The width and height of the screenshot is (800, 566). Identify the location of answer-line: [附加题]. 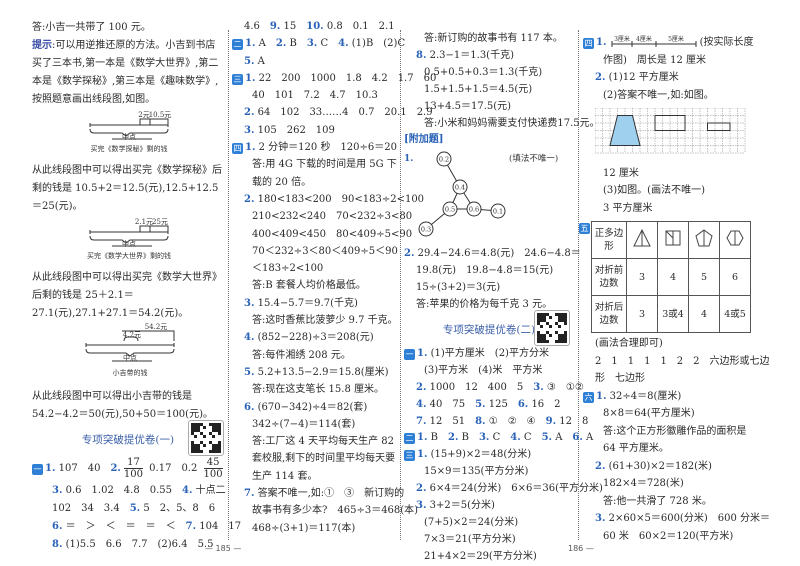
(489, 140).